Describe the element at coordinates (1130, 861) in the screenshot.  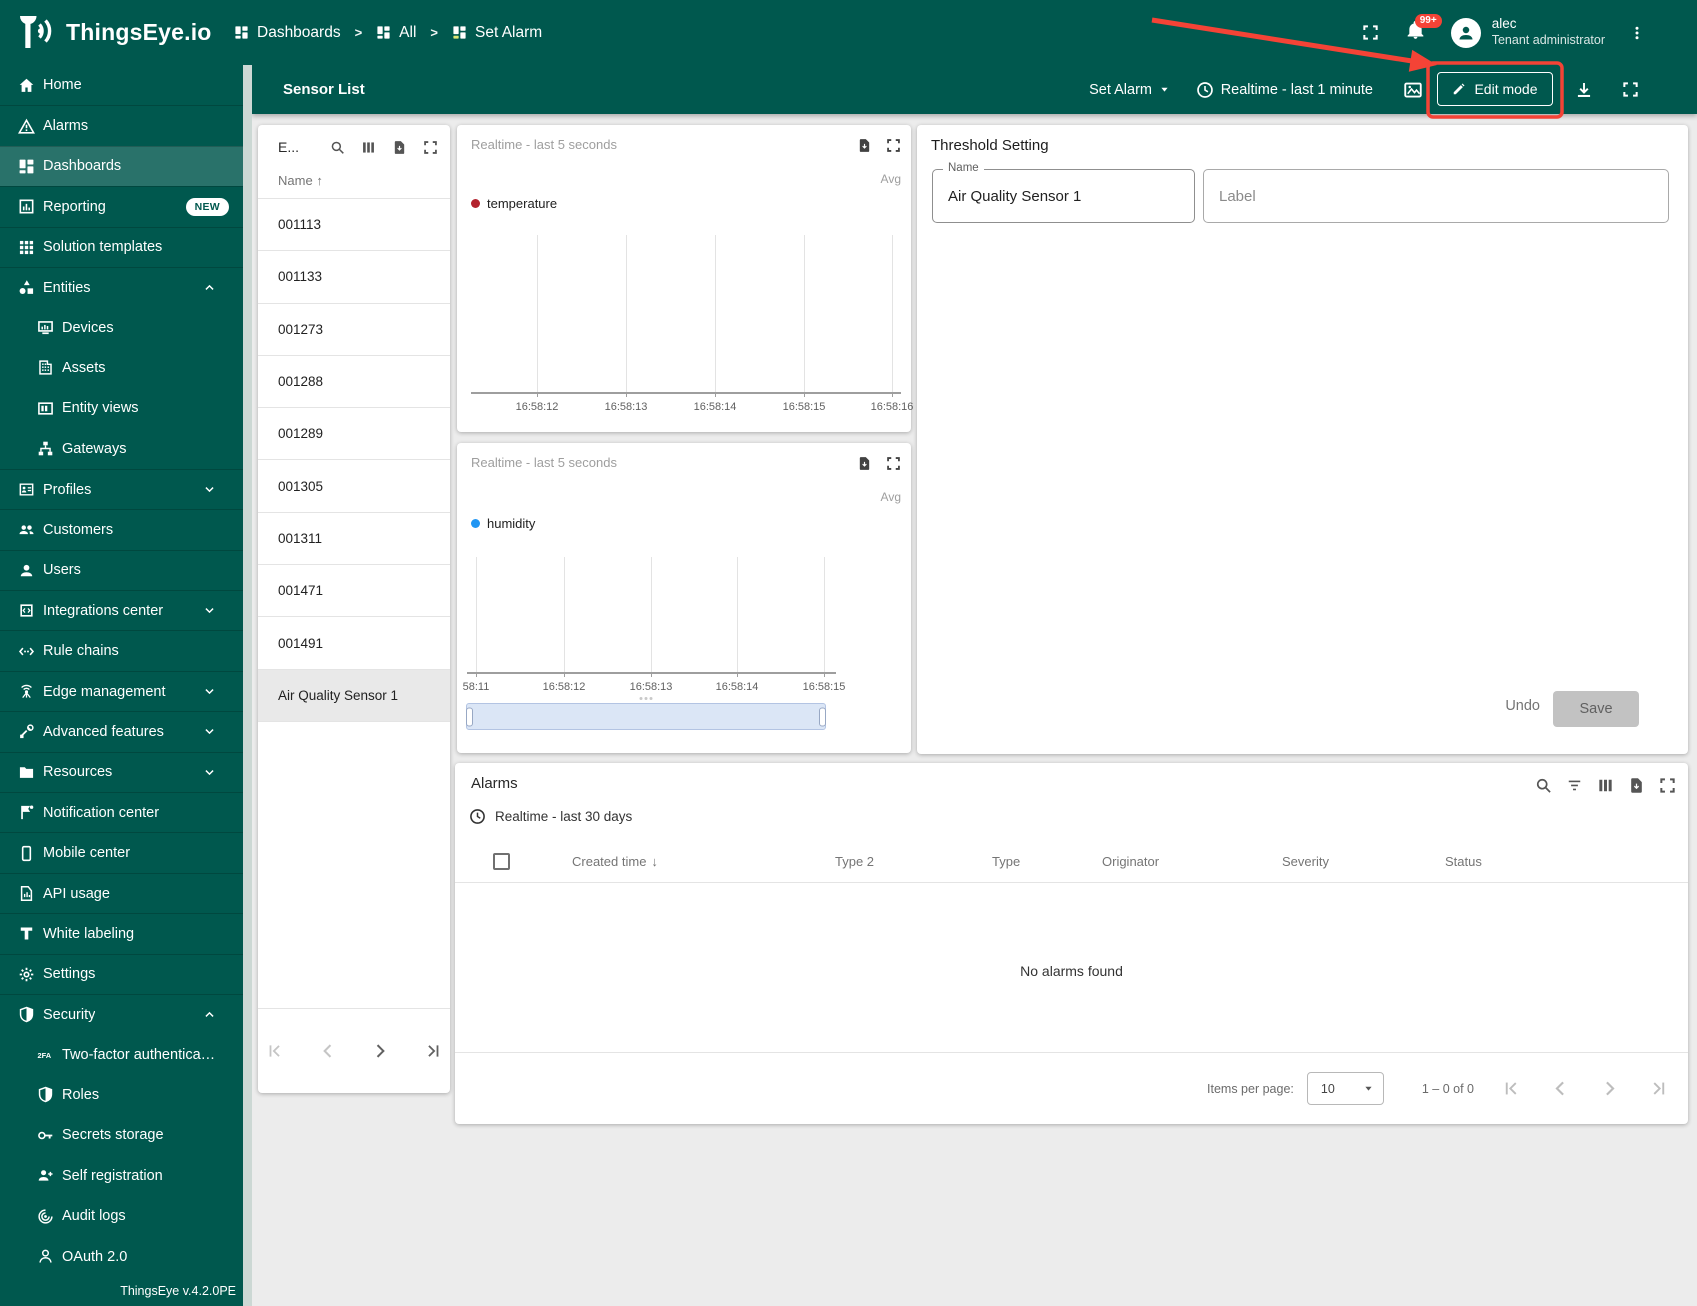
I see `column-header-originator: Originator` at that location.